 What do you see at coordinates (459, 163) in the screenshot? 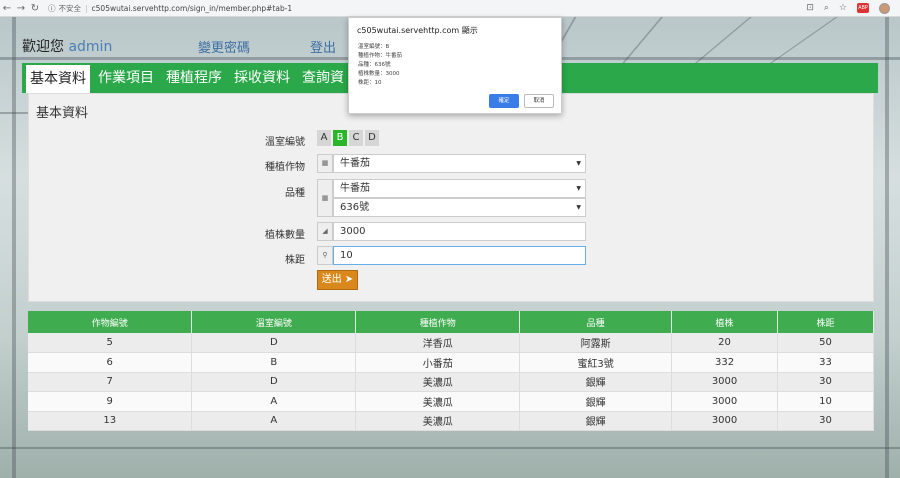
I see `crop-select: 牛番茄 ▼` at bounding box center [459, 163].